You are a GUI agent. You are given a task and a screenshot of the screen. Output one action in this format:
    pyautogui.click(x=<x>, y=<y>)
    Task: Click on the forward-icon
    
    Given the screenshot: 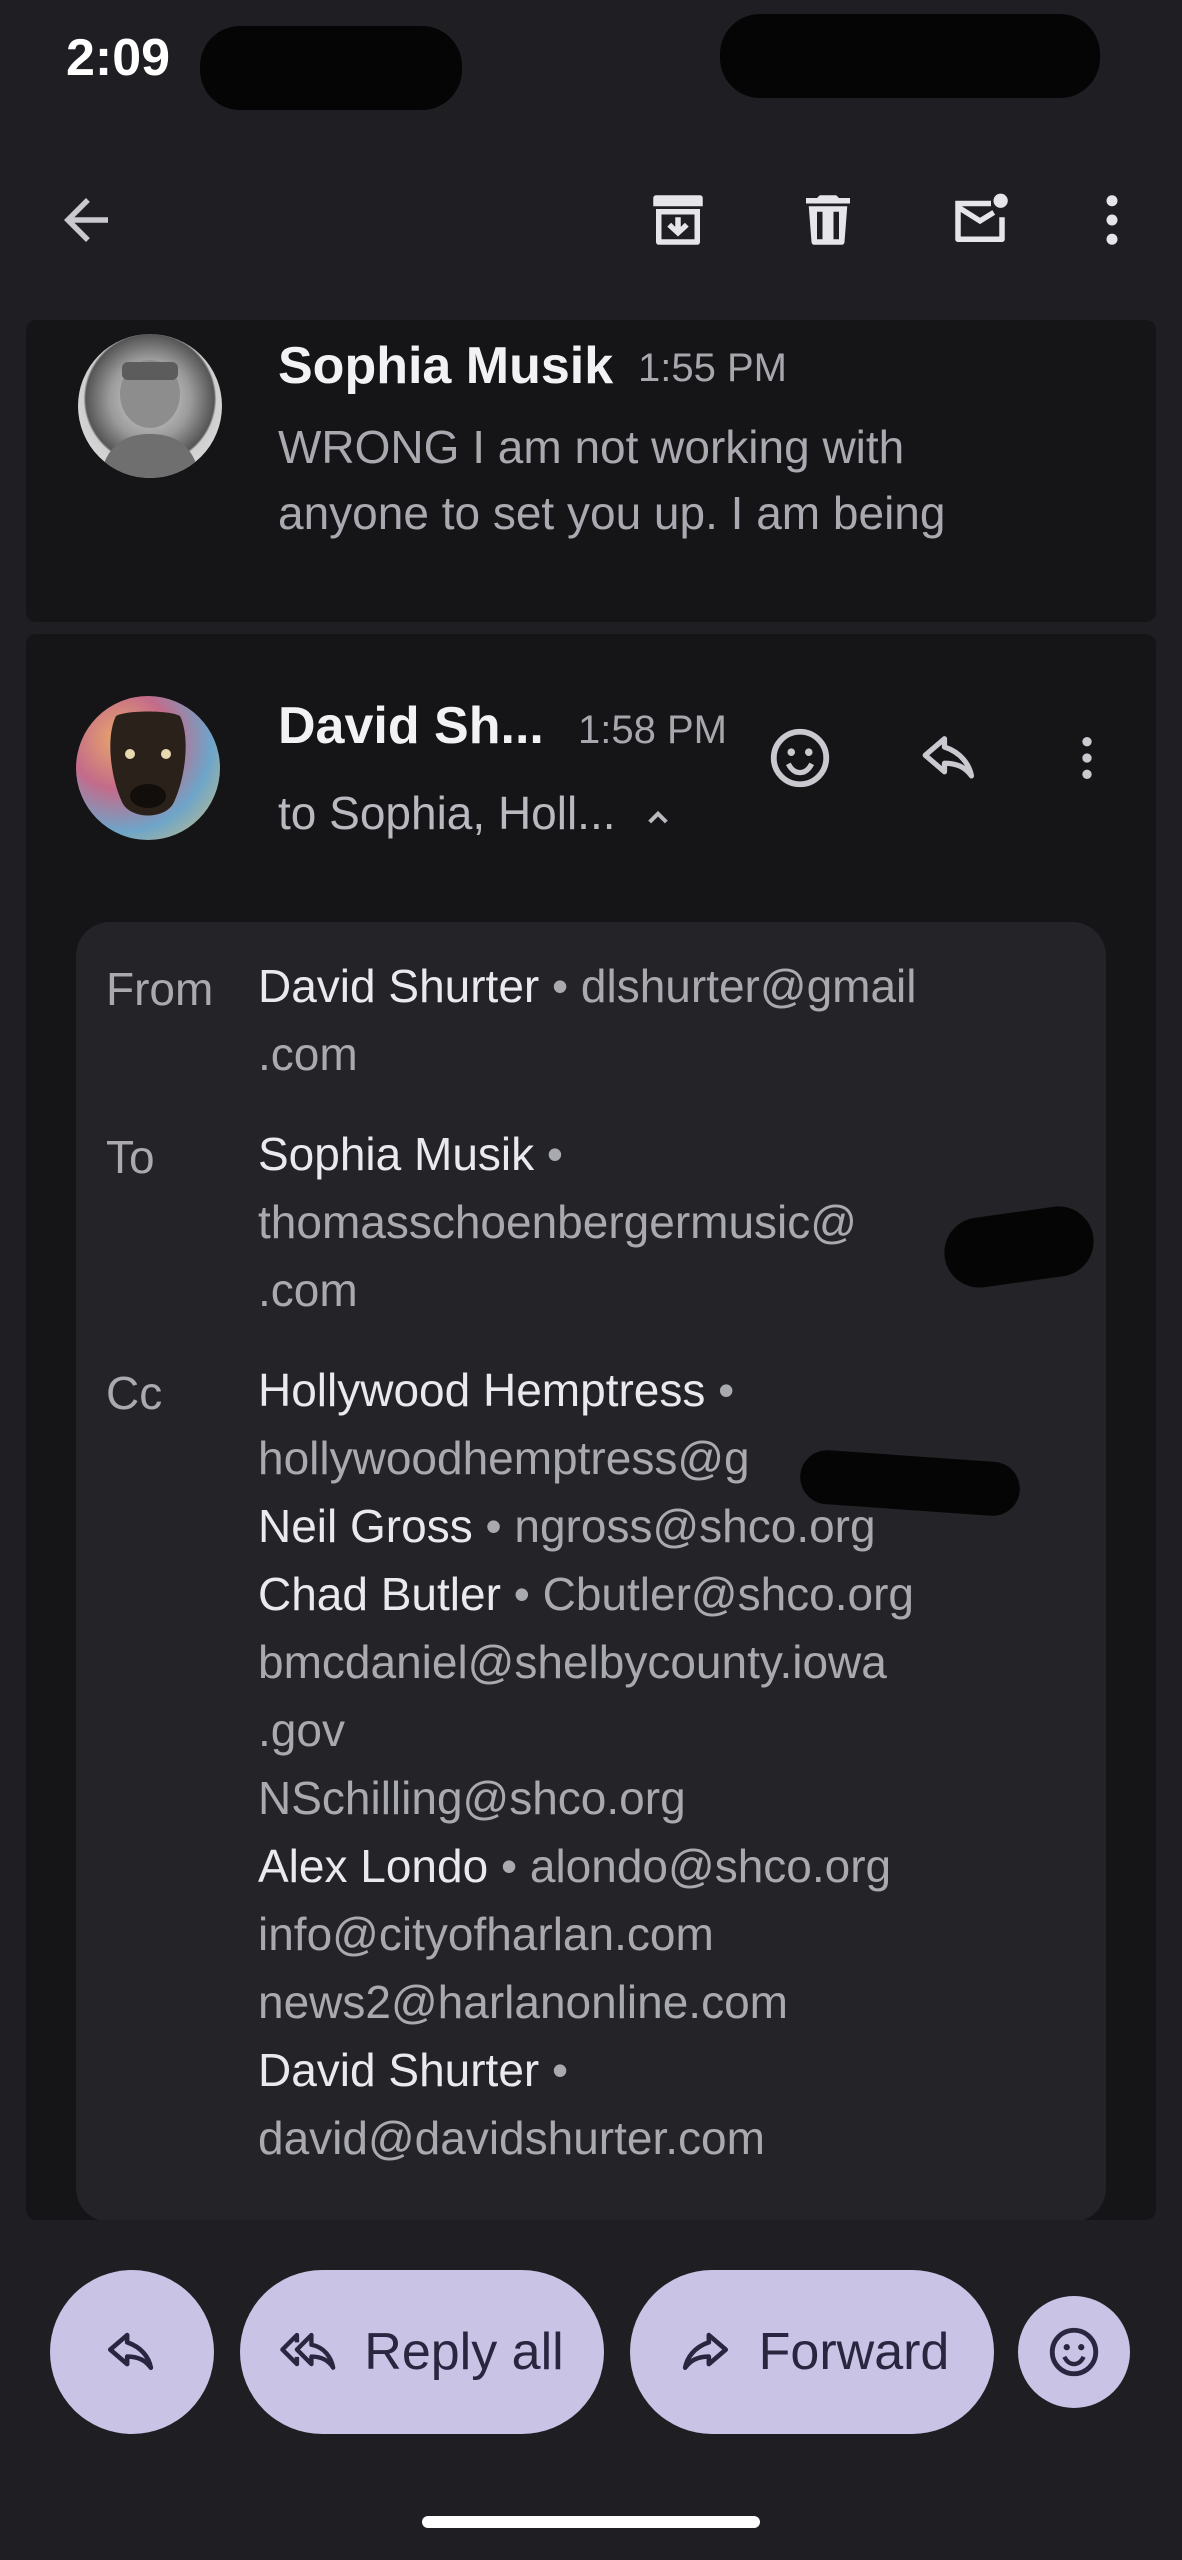 What is the action you would take?
    pyautogui.click(x=705, y=2351)
    